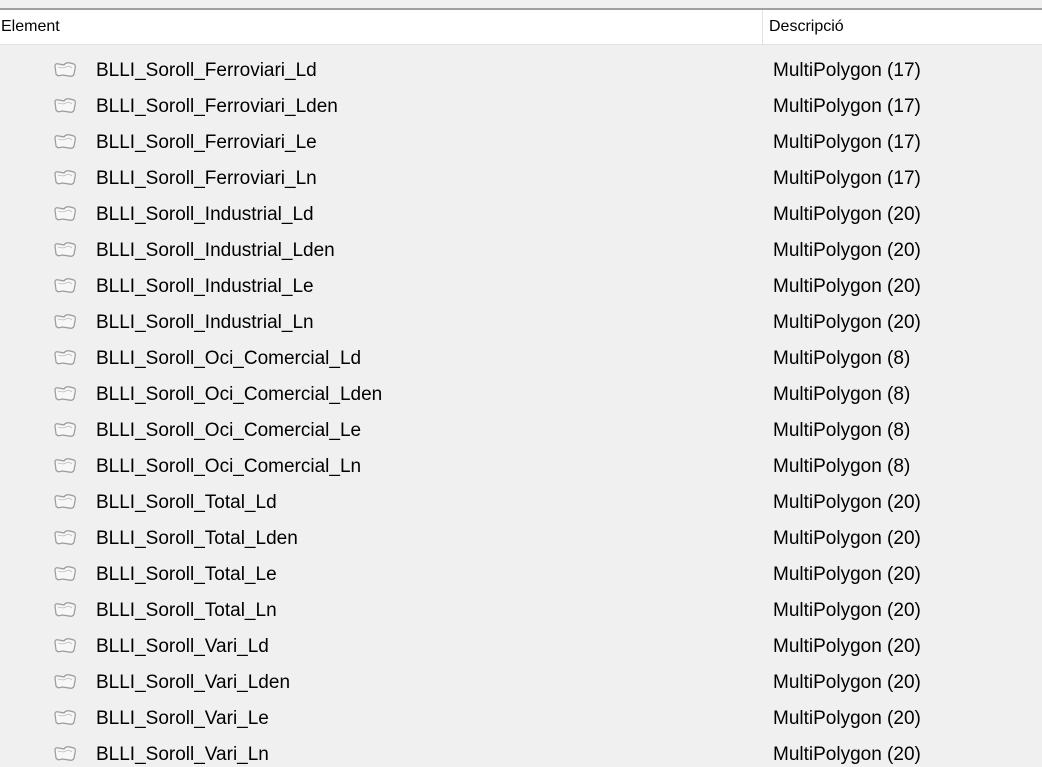  Describe the element at coordinates (380, 27) in the screenshot. I see `column-header-element: Element` at that location.